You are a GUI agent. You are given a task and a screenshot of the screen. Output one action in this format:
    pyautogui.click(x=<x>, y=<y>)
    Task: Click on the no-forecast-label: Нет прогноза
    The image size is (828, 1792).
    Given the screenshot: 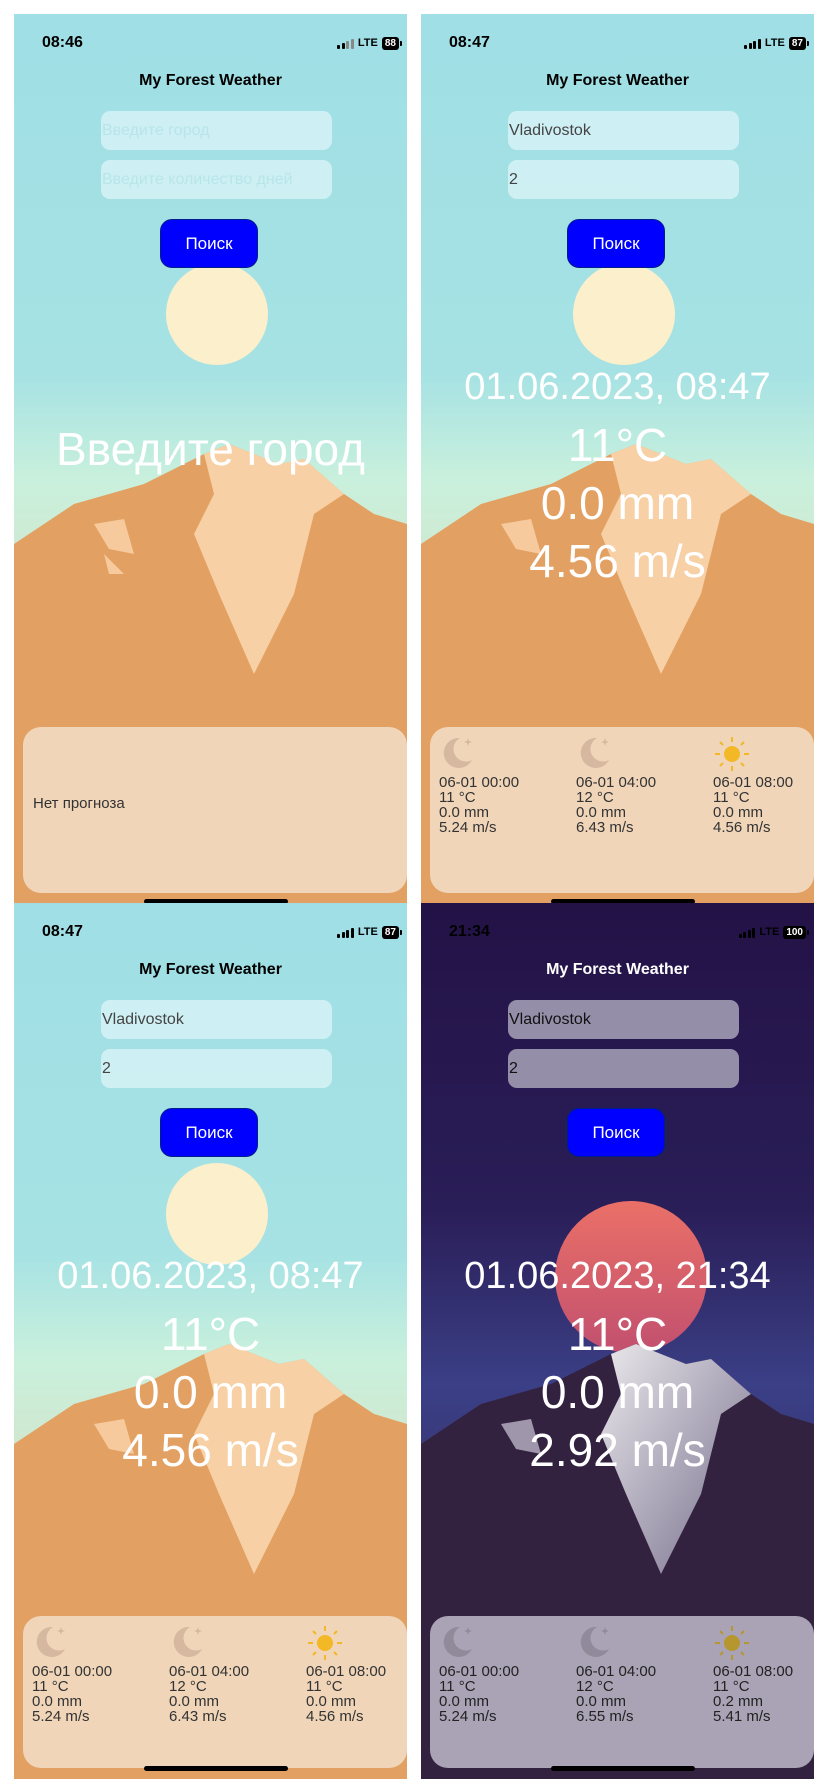 What is the action you would take?
    pyautogui.click(x=79, y=803)
    